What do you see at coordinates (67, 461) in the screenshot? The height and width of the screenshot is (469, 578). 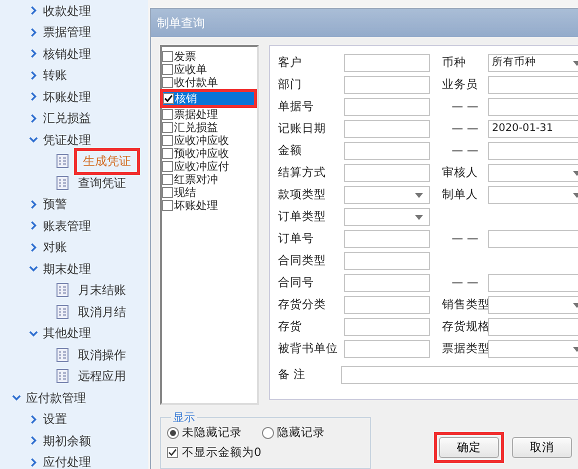 I see `tree-item: 应付处理` at bounding box center [67, 461].